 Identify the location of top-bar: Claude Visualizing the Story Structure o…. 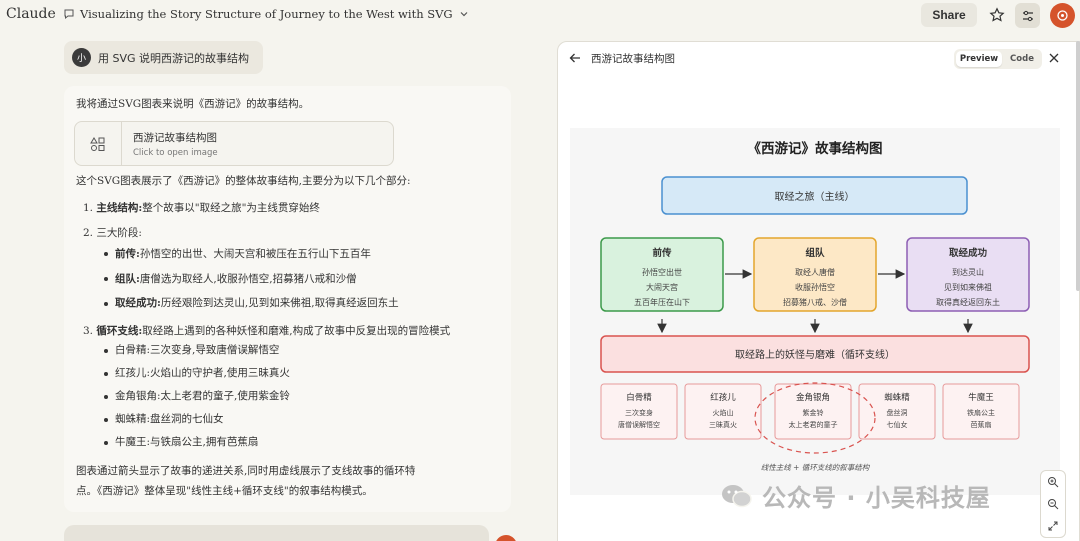
(540, 16).